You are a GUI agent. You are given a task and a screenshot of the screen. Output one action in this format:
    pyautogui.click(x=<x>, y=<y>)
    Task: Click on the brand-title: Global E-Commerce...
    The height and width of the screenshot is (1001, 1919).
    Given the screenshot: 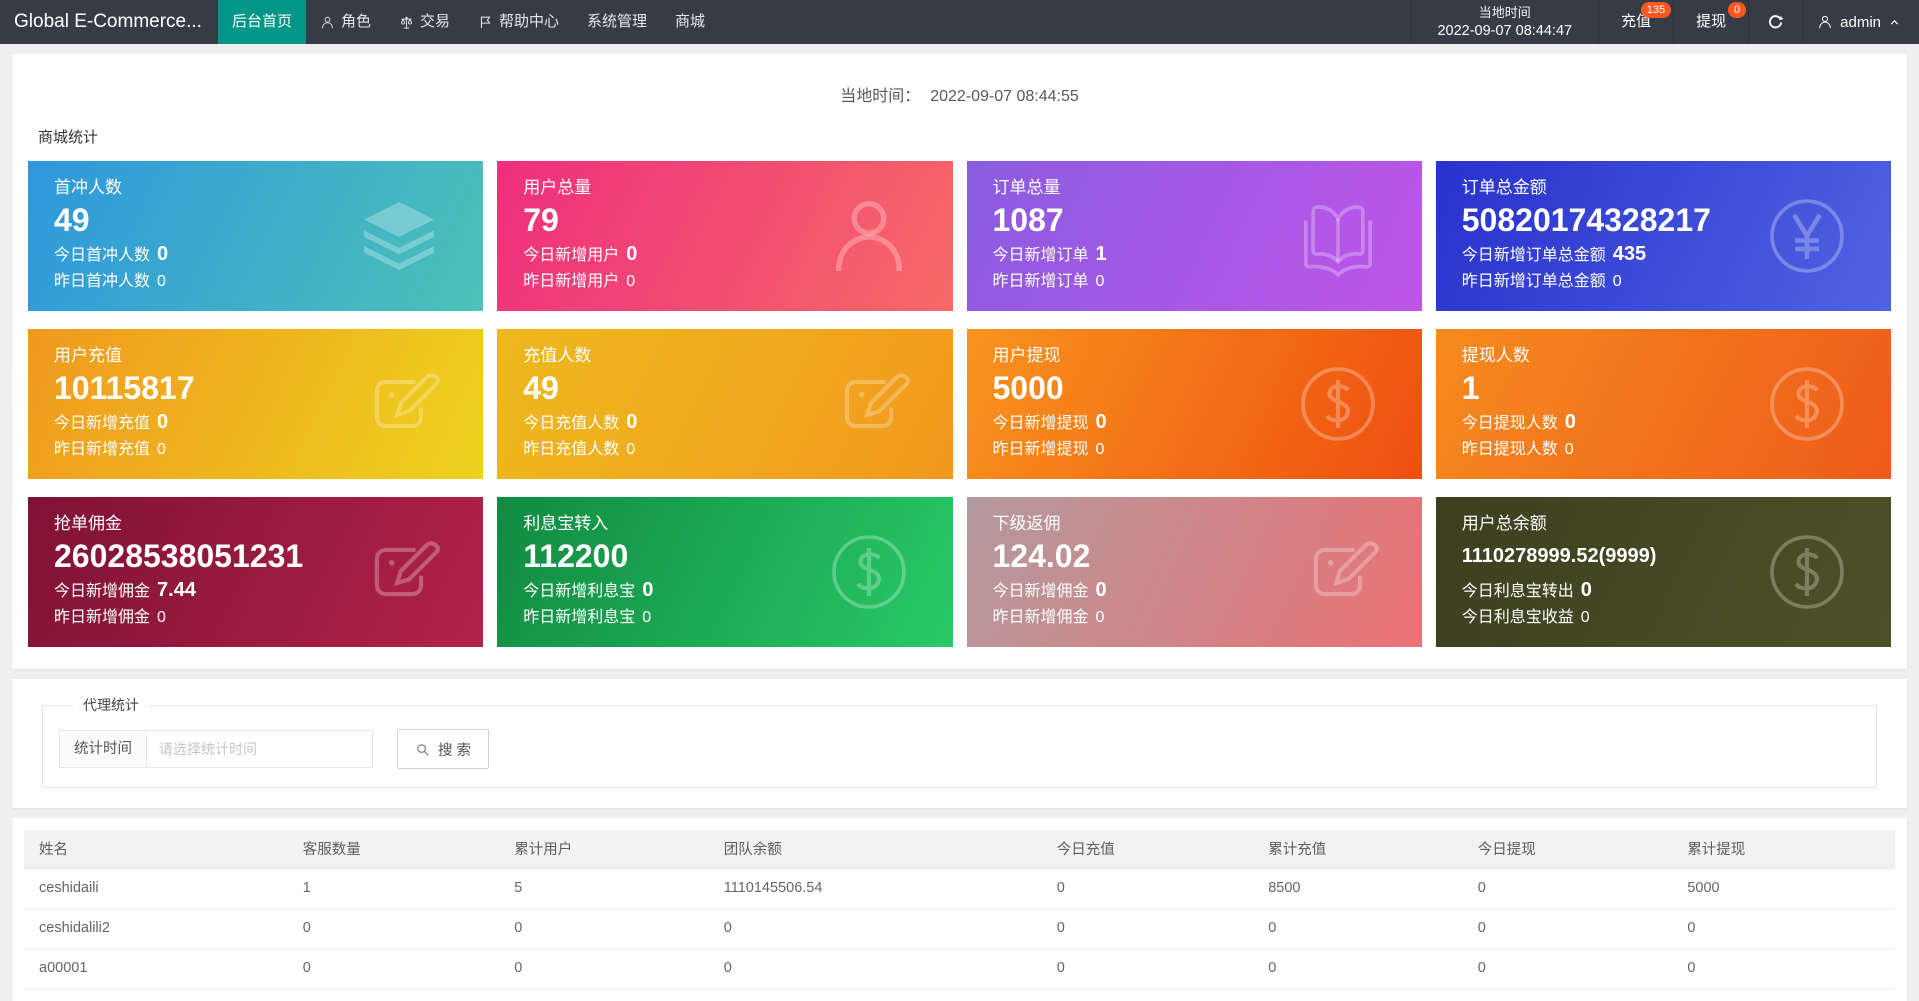 What is the action you would take?
    pyautogui.click(x=108, y=21)
    